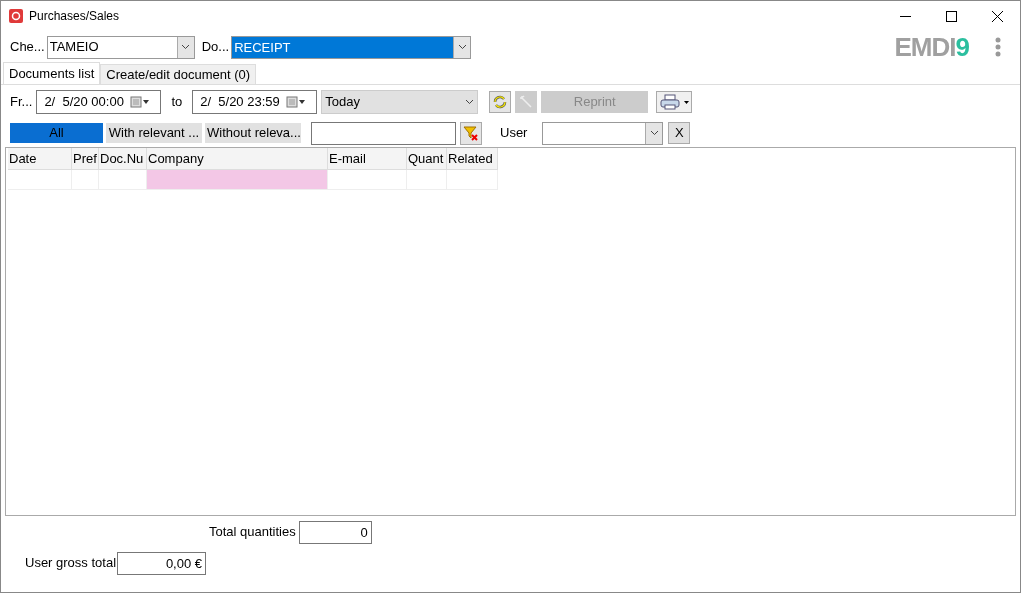  I want to click on user-dropdown, so click(603, 133).